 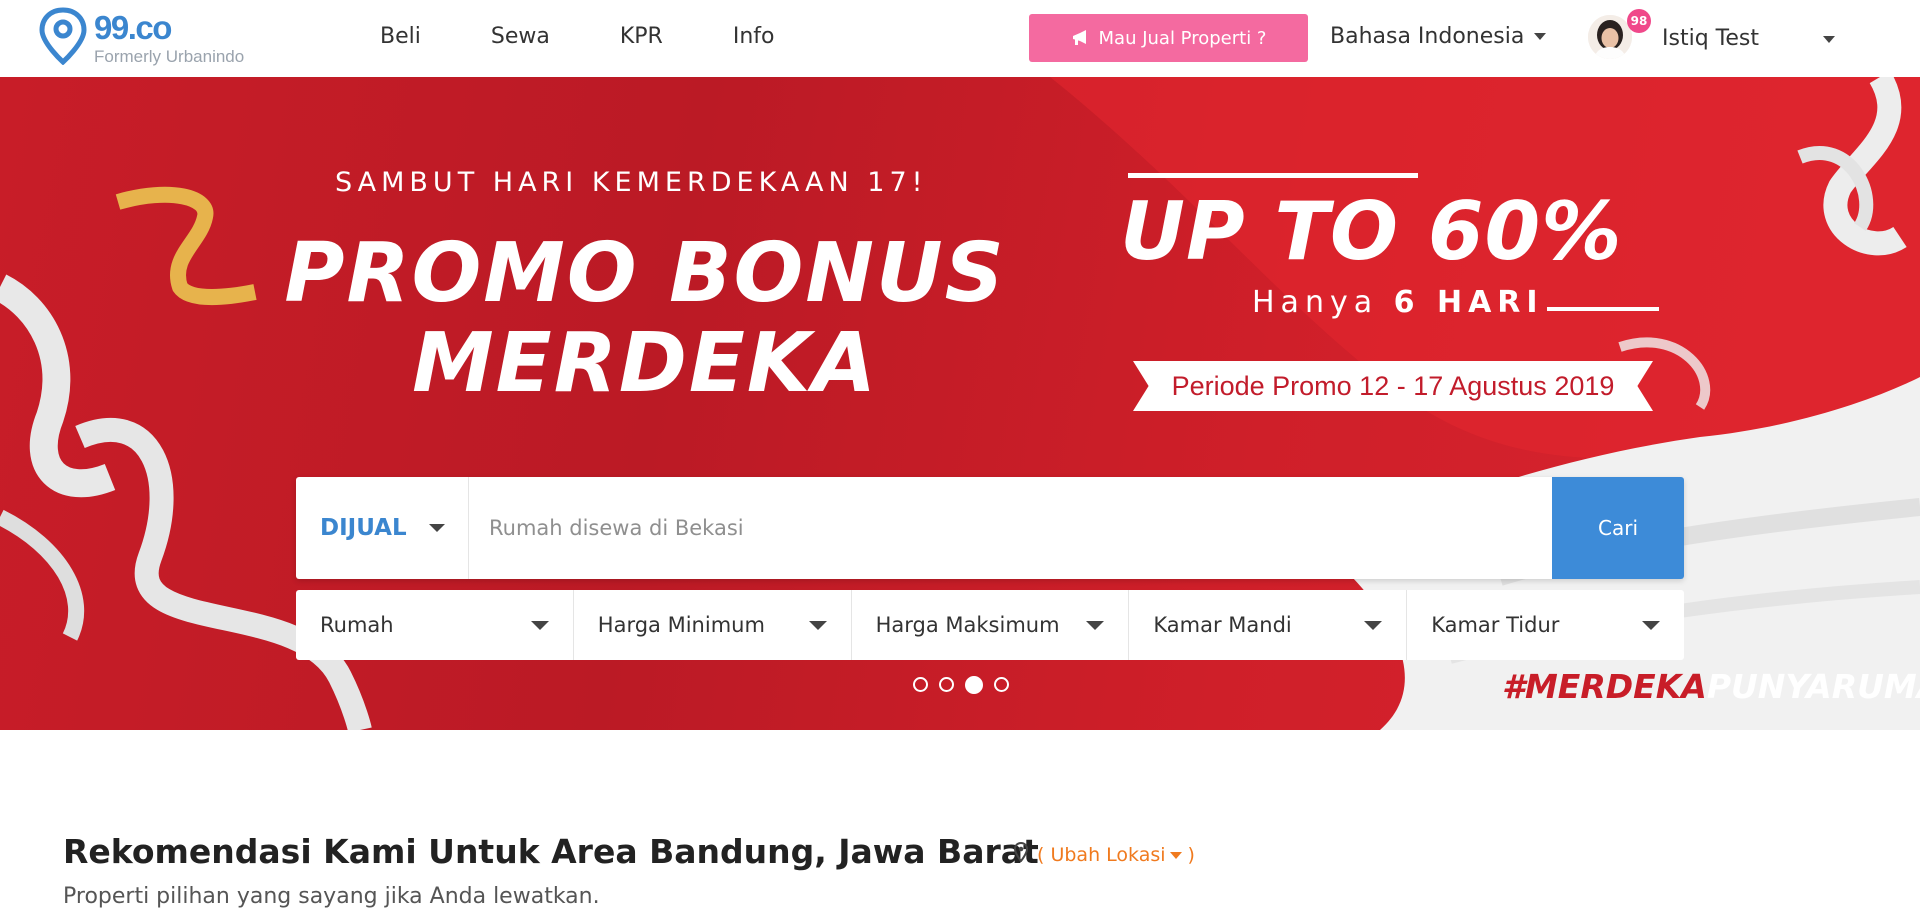 What do you see at coordinates (645, 273) in the screenshot?
I see `banner-title-line1: PROMO BONUS` at bounding box center [645, 273].